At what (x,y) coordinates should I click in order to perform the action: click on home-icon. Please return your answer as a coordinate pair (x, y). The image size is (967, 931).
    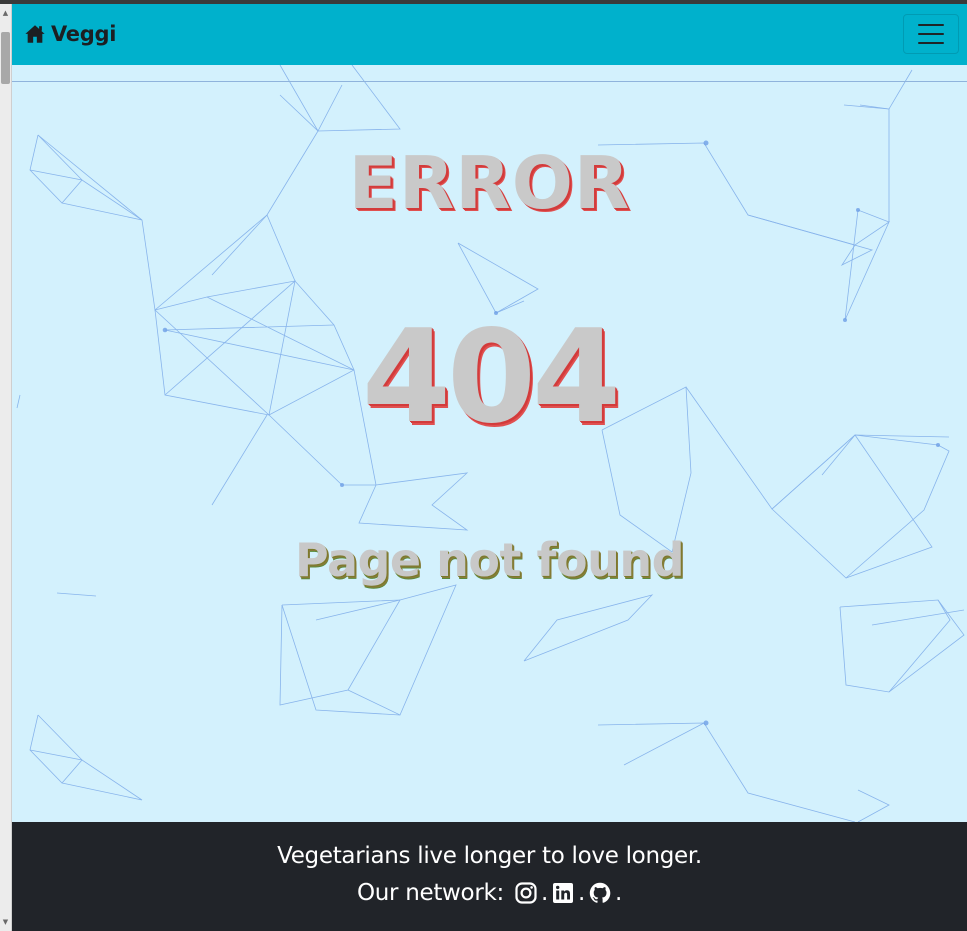
    Looking at the image, I should click on (35, 34).